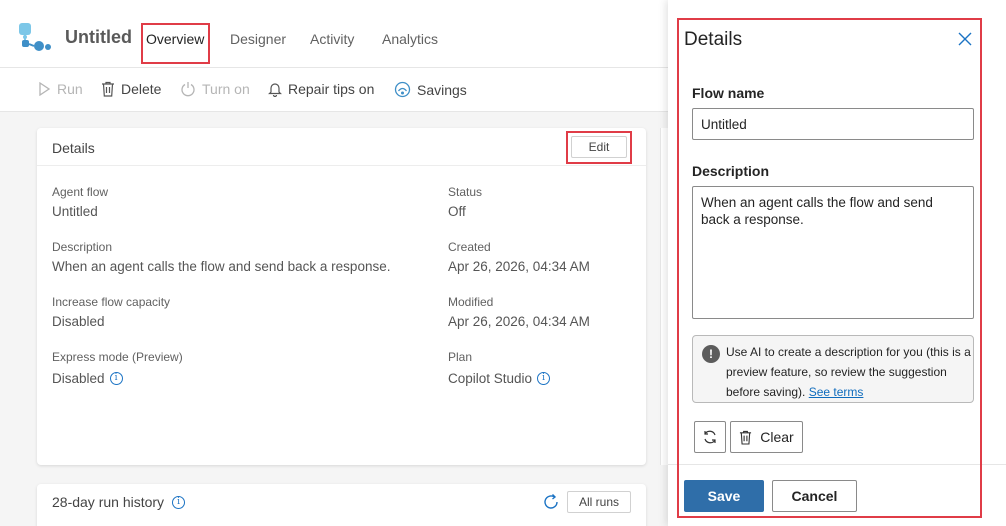  Describe the element at coordinates (341, 505) in the screenshot. I see `run-history-card: 28-day run history i All runs` at that location.